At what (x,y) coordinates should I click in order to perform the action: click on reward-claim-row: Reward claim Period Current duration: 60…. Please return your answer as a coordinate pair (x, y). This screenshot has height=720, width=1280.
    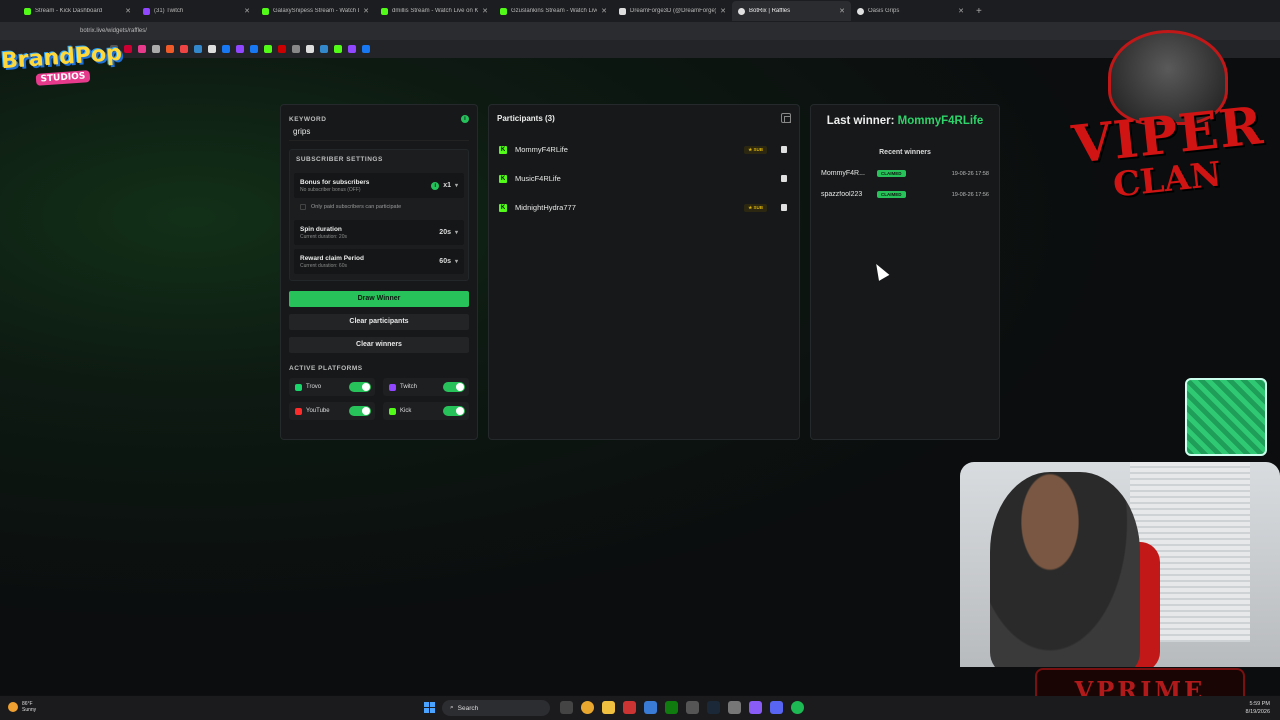
    Looking at the image, I should click on (379, 261).